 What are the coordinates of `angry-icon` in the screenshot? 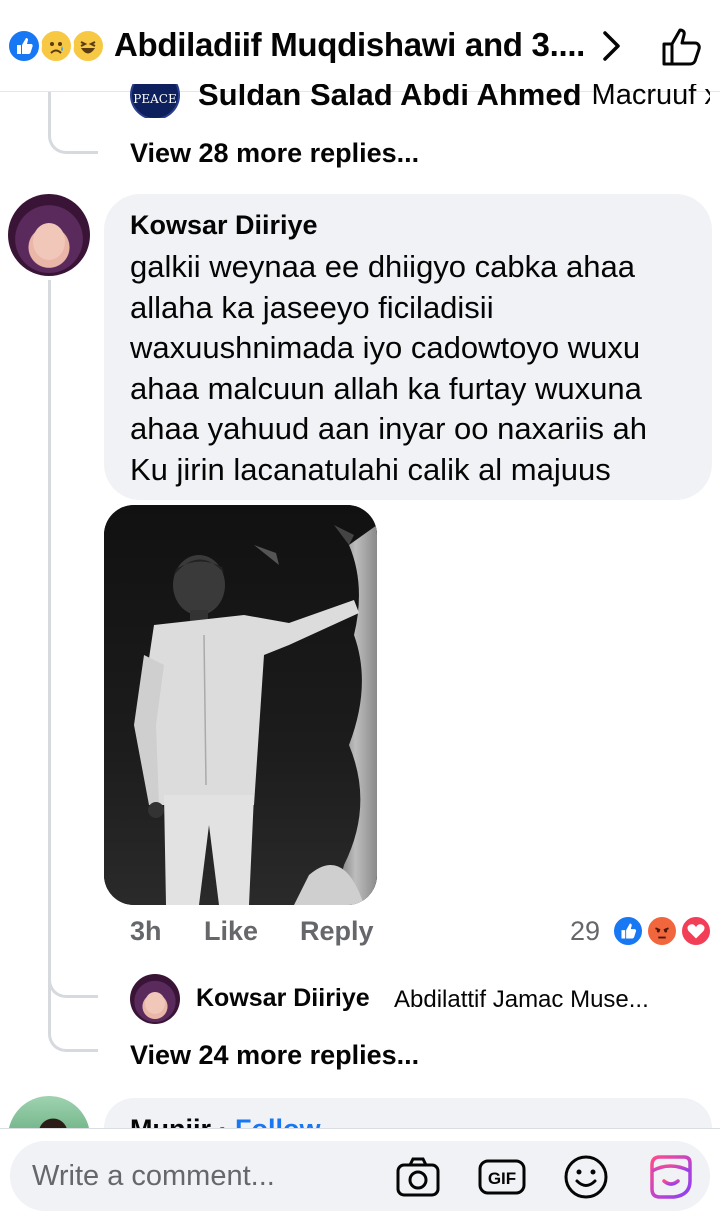 It's located at (662, 931).